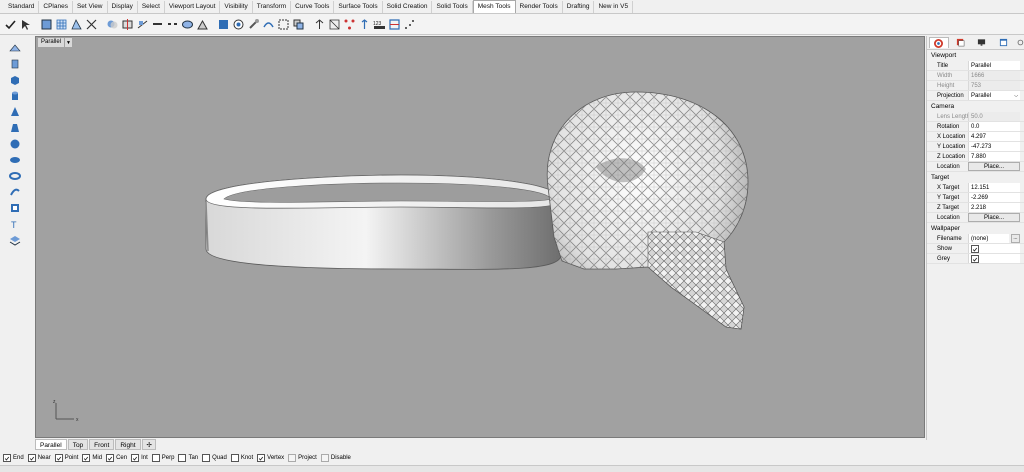 This screenshot has width=1024, height=472. Describe the element at coordinates (13, 458) in the screenshot. I see `osnap-end: End` at that location.